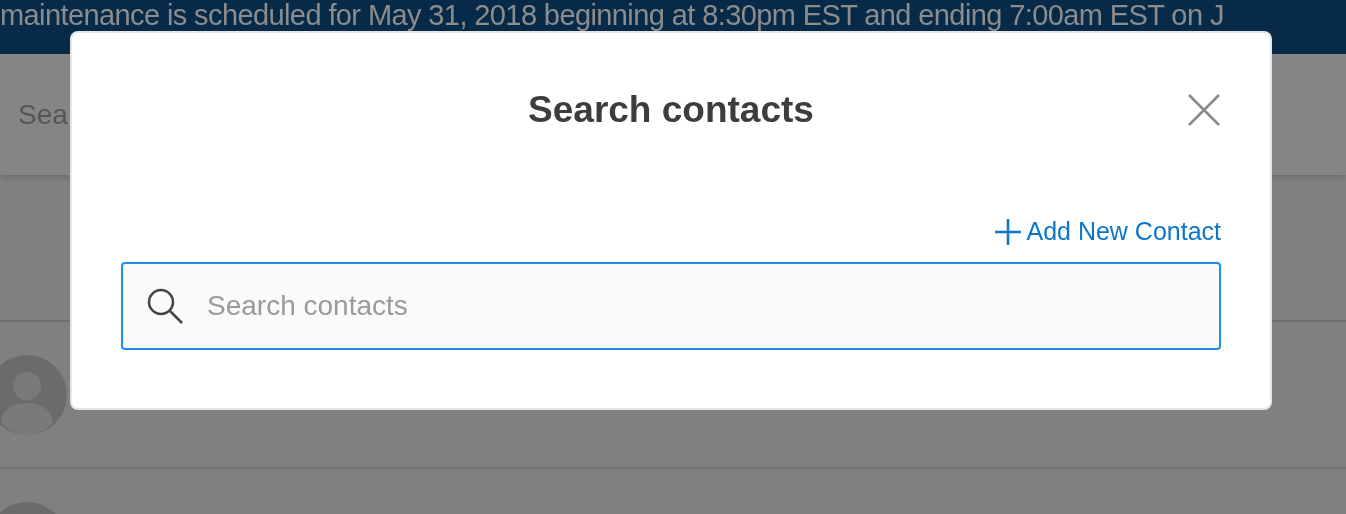  What do you see at coordinates (1107, 231) in the screenshot?
I see `add-contact-link: Add New Contact` at bounding box center [1107, 231].